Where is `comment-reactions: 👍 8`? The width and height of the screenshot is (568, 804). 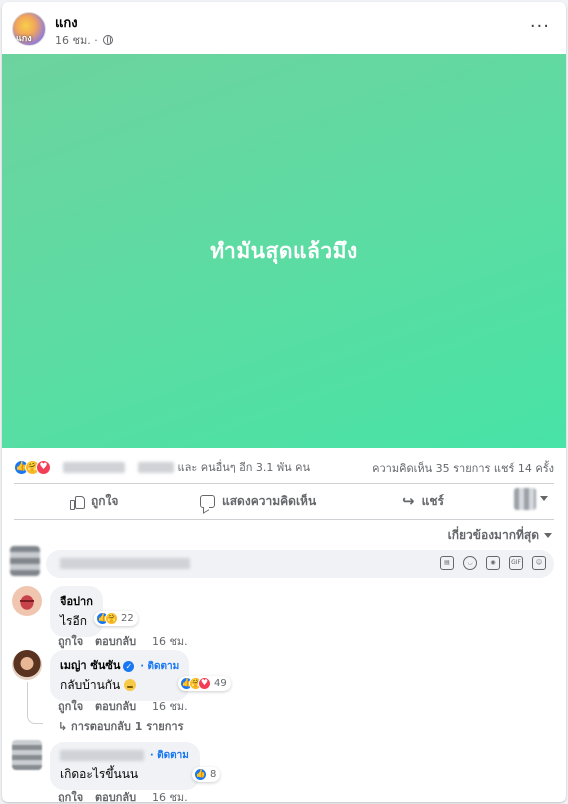 comment-reactions: 👍 8 is located at coordinates (206, 774).